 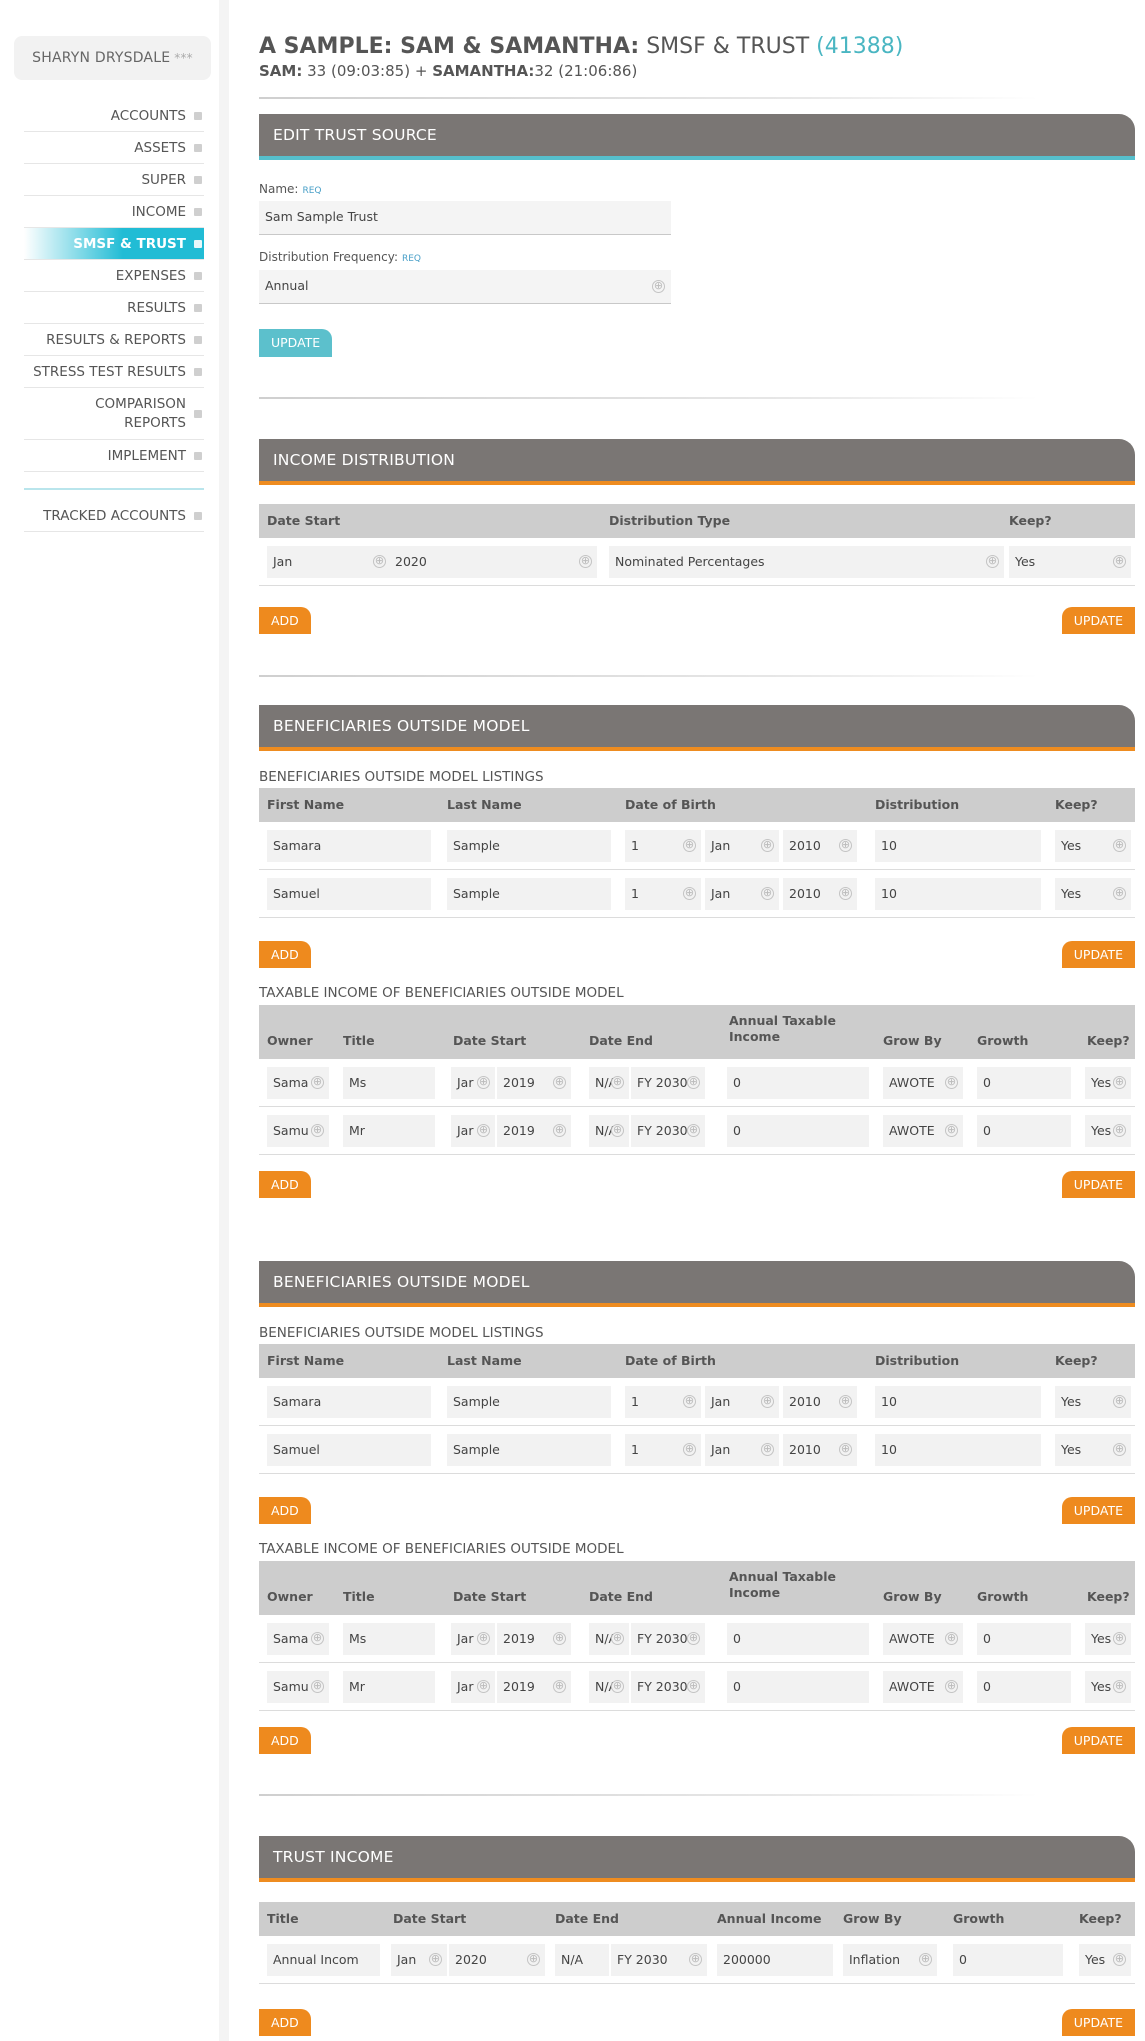 What do you see at coordinates (285, 2022) in the screenshot?
I see `add-trust-income-button: ADD` at bounding box center [285, 2022].